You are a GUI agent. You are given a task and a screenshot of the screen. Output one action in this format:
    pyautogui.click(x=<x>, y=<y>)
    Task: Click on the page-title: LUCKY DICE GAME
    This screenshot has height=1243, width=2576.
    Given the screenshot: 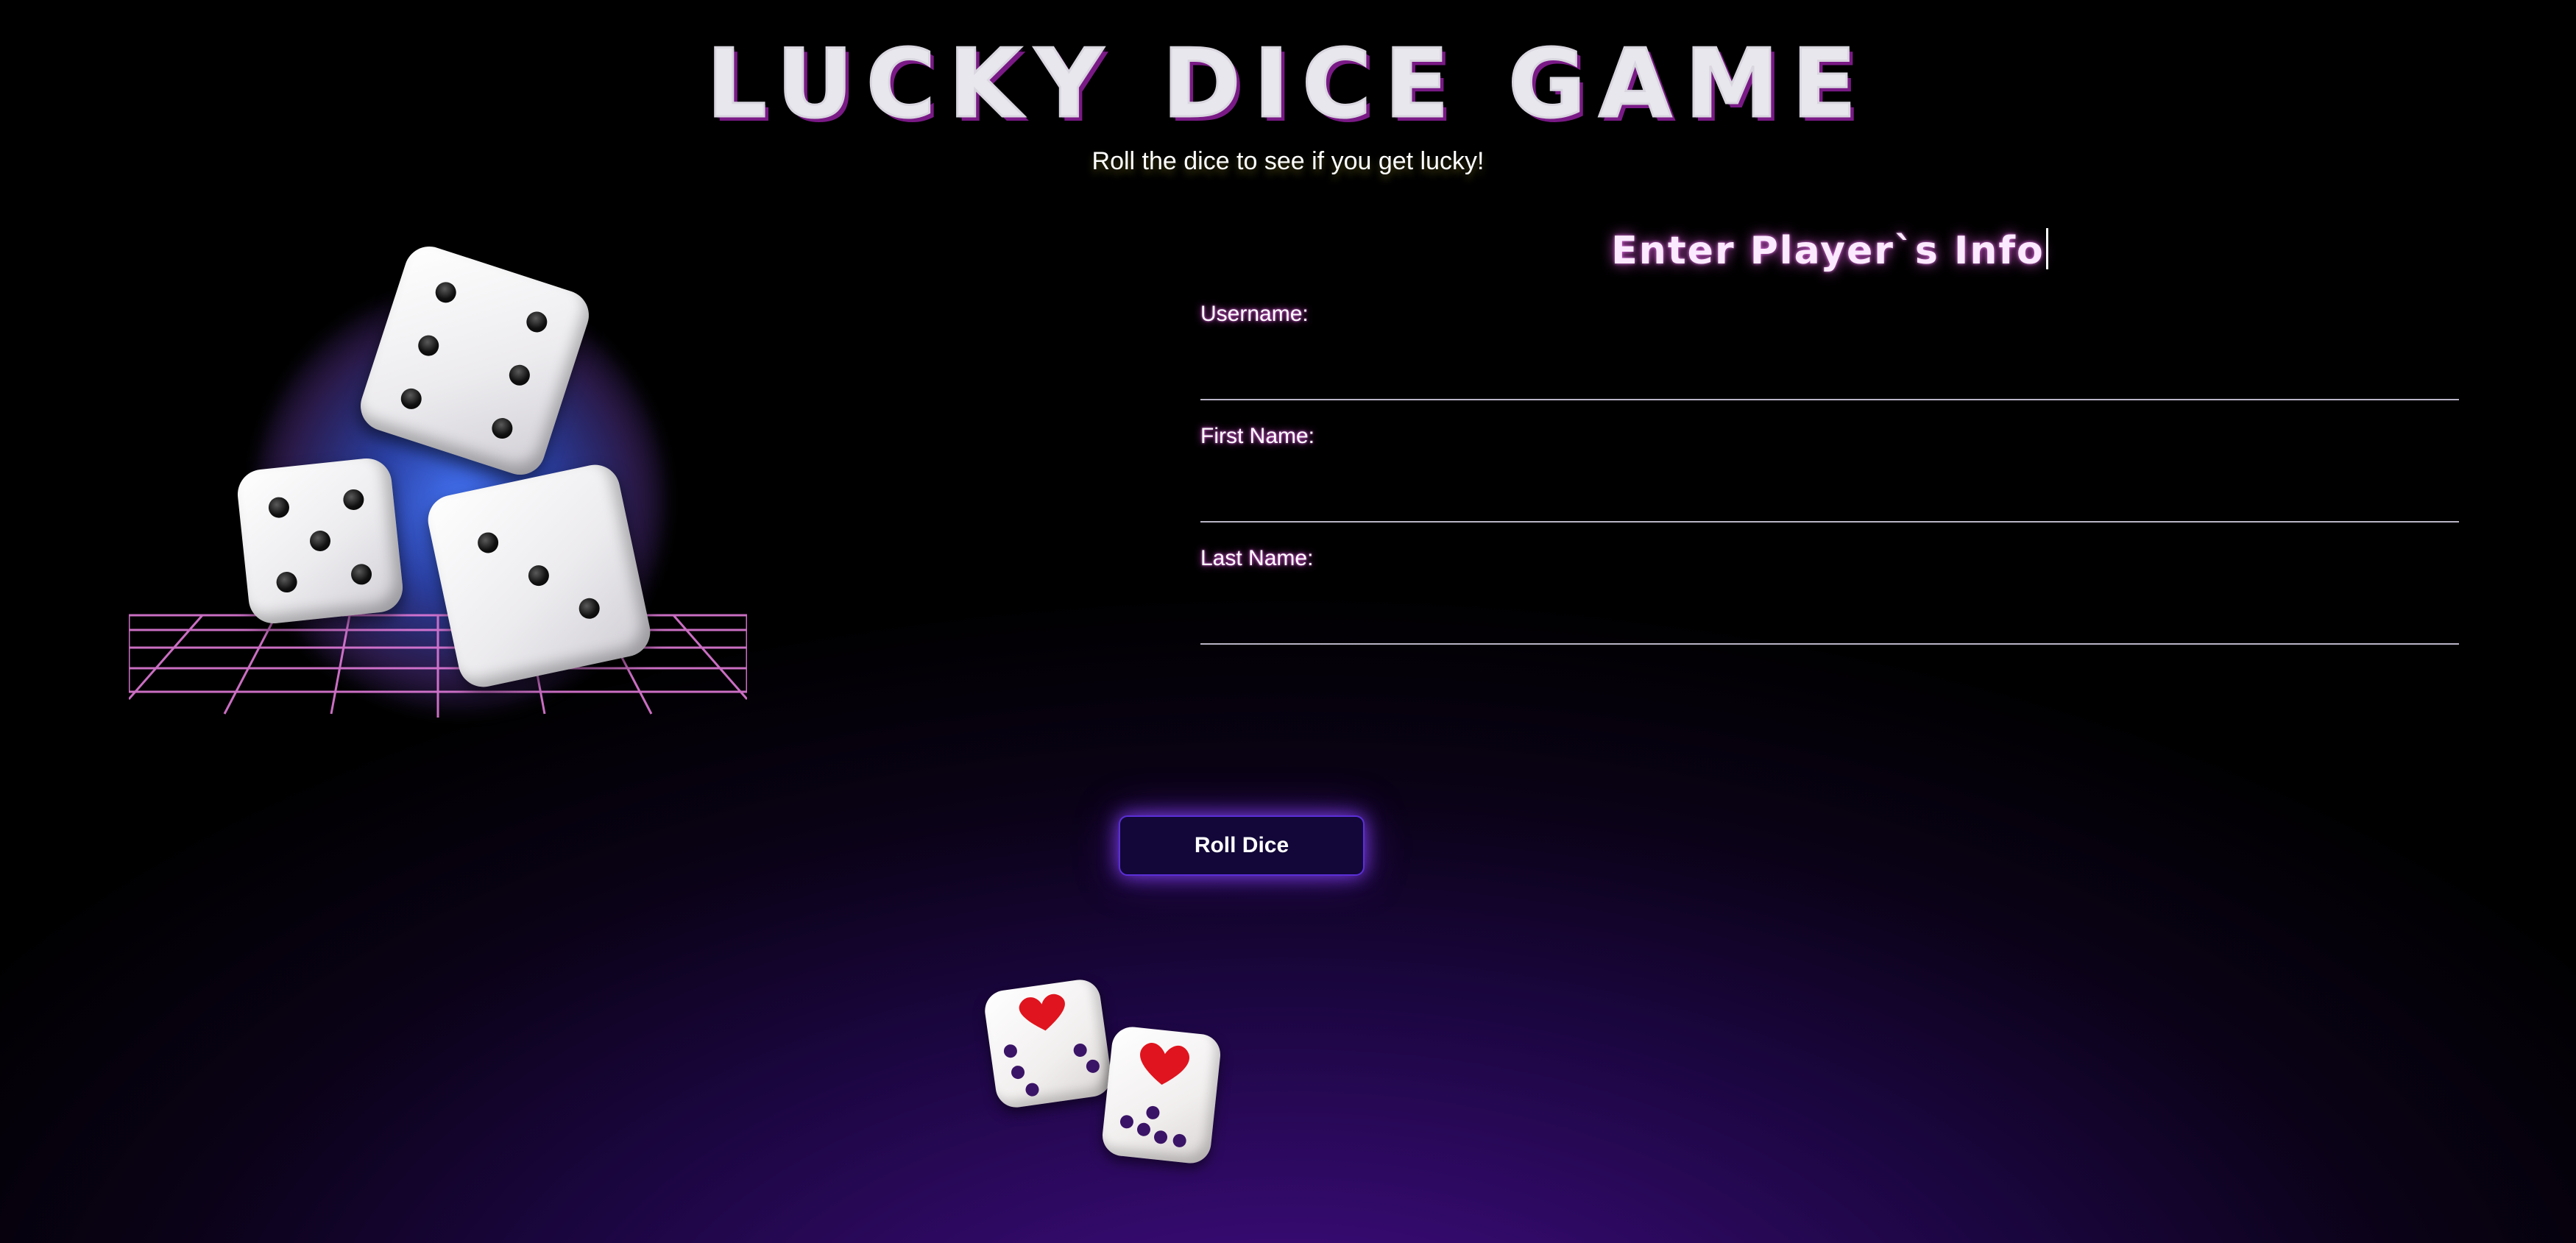 What is the action you would take?
    pyautogui.click(x=1287, y=85)
    